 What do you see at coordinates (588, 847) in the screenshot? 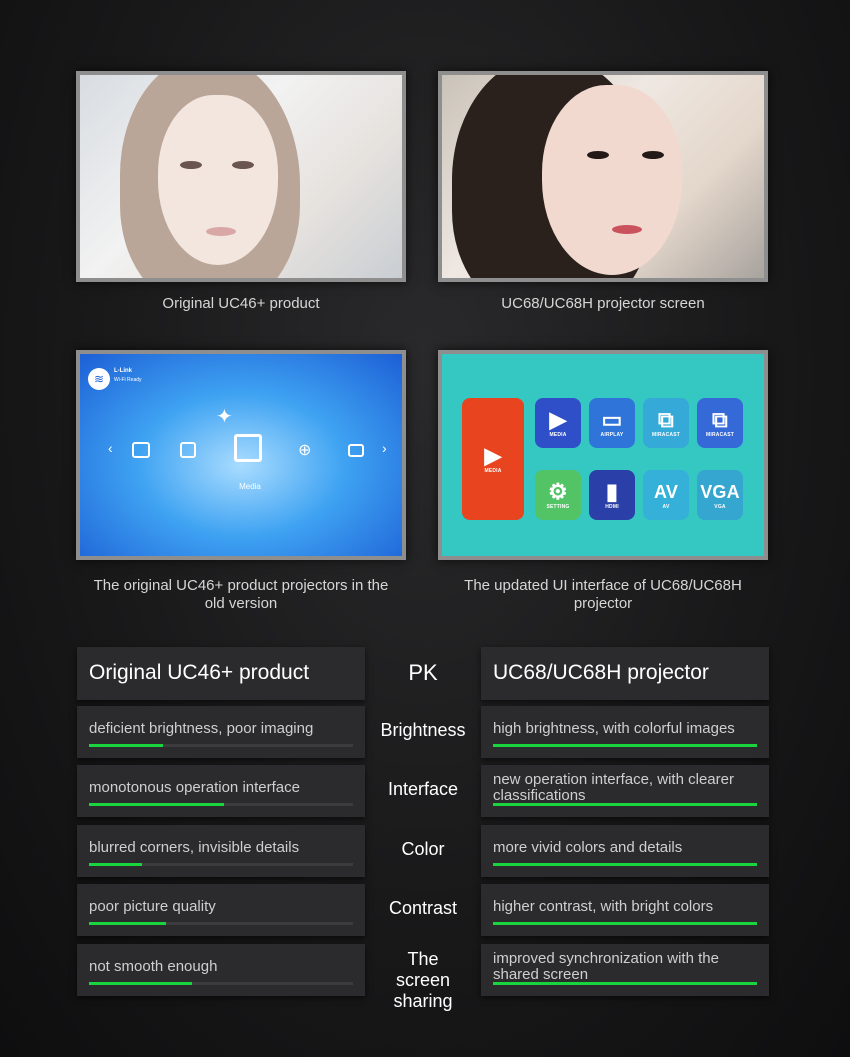
I see `right-row-text: more vivid colors and details` at bounding box center [588, 847].